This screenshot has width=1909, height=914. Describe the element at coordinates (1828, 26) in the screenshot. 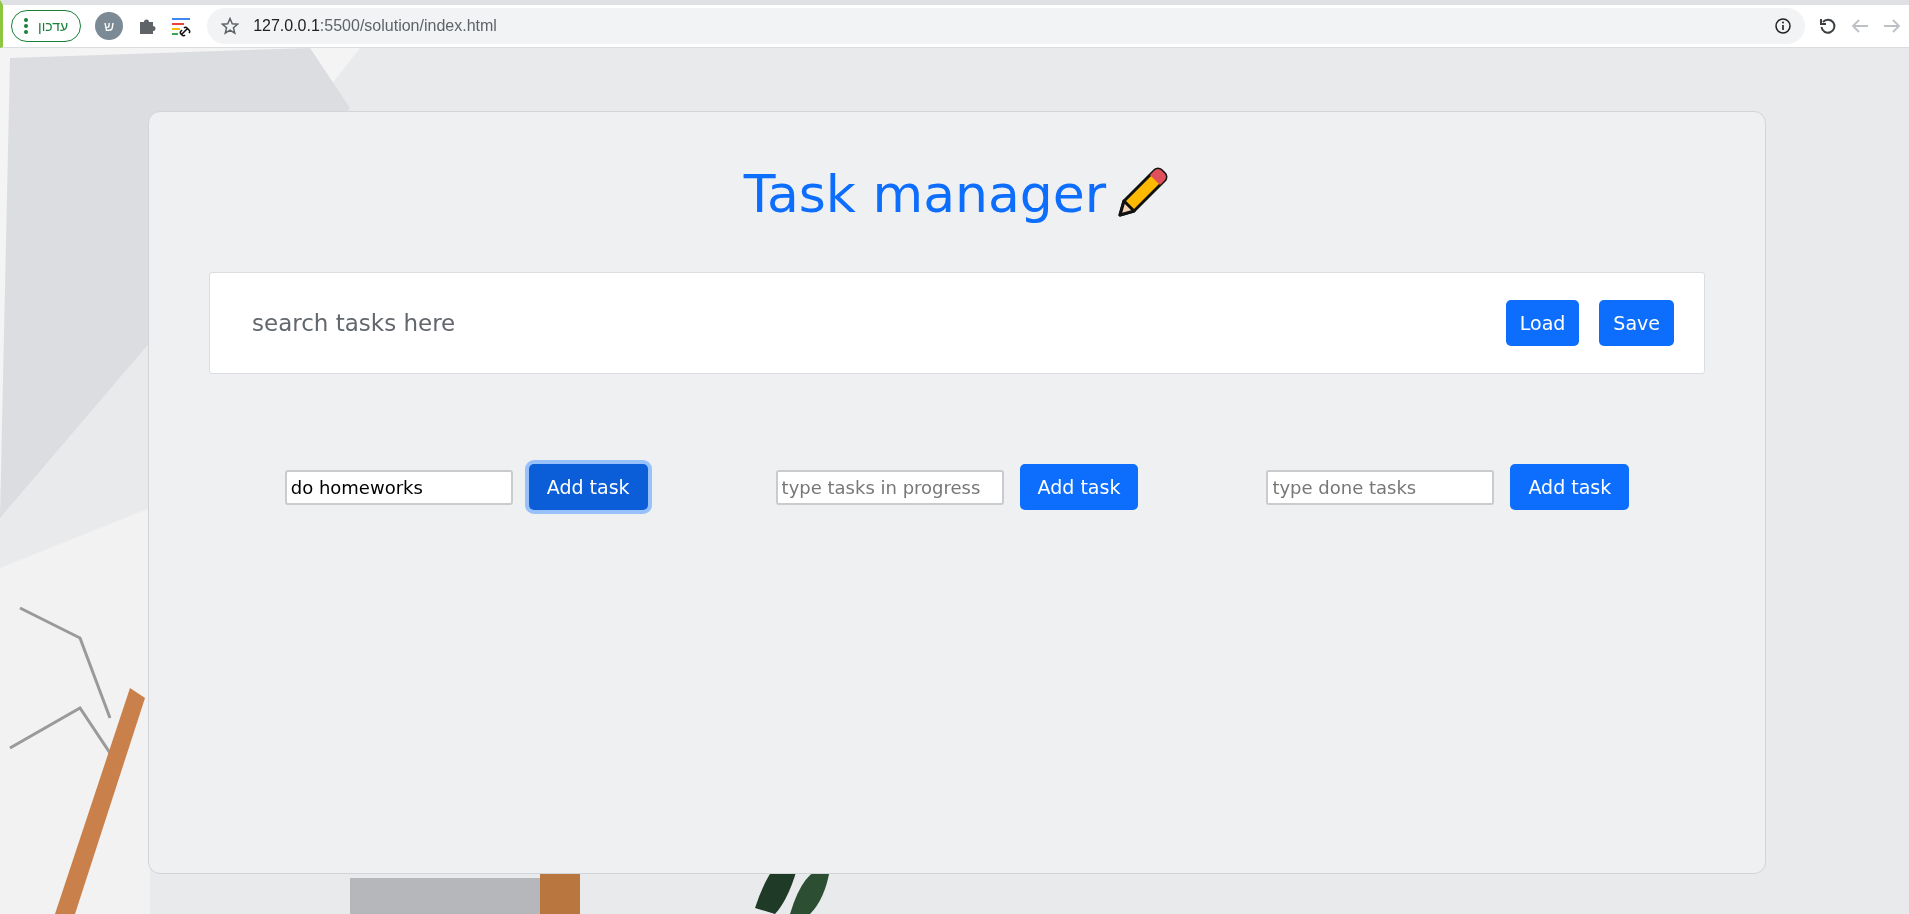

I see `reload-icon` at that location.